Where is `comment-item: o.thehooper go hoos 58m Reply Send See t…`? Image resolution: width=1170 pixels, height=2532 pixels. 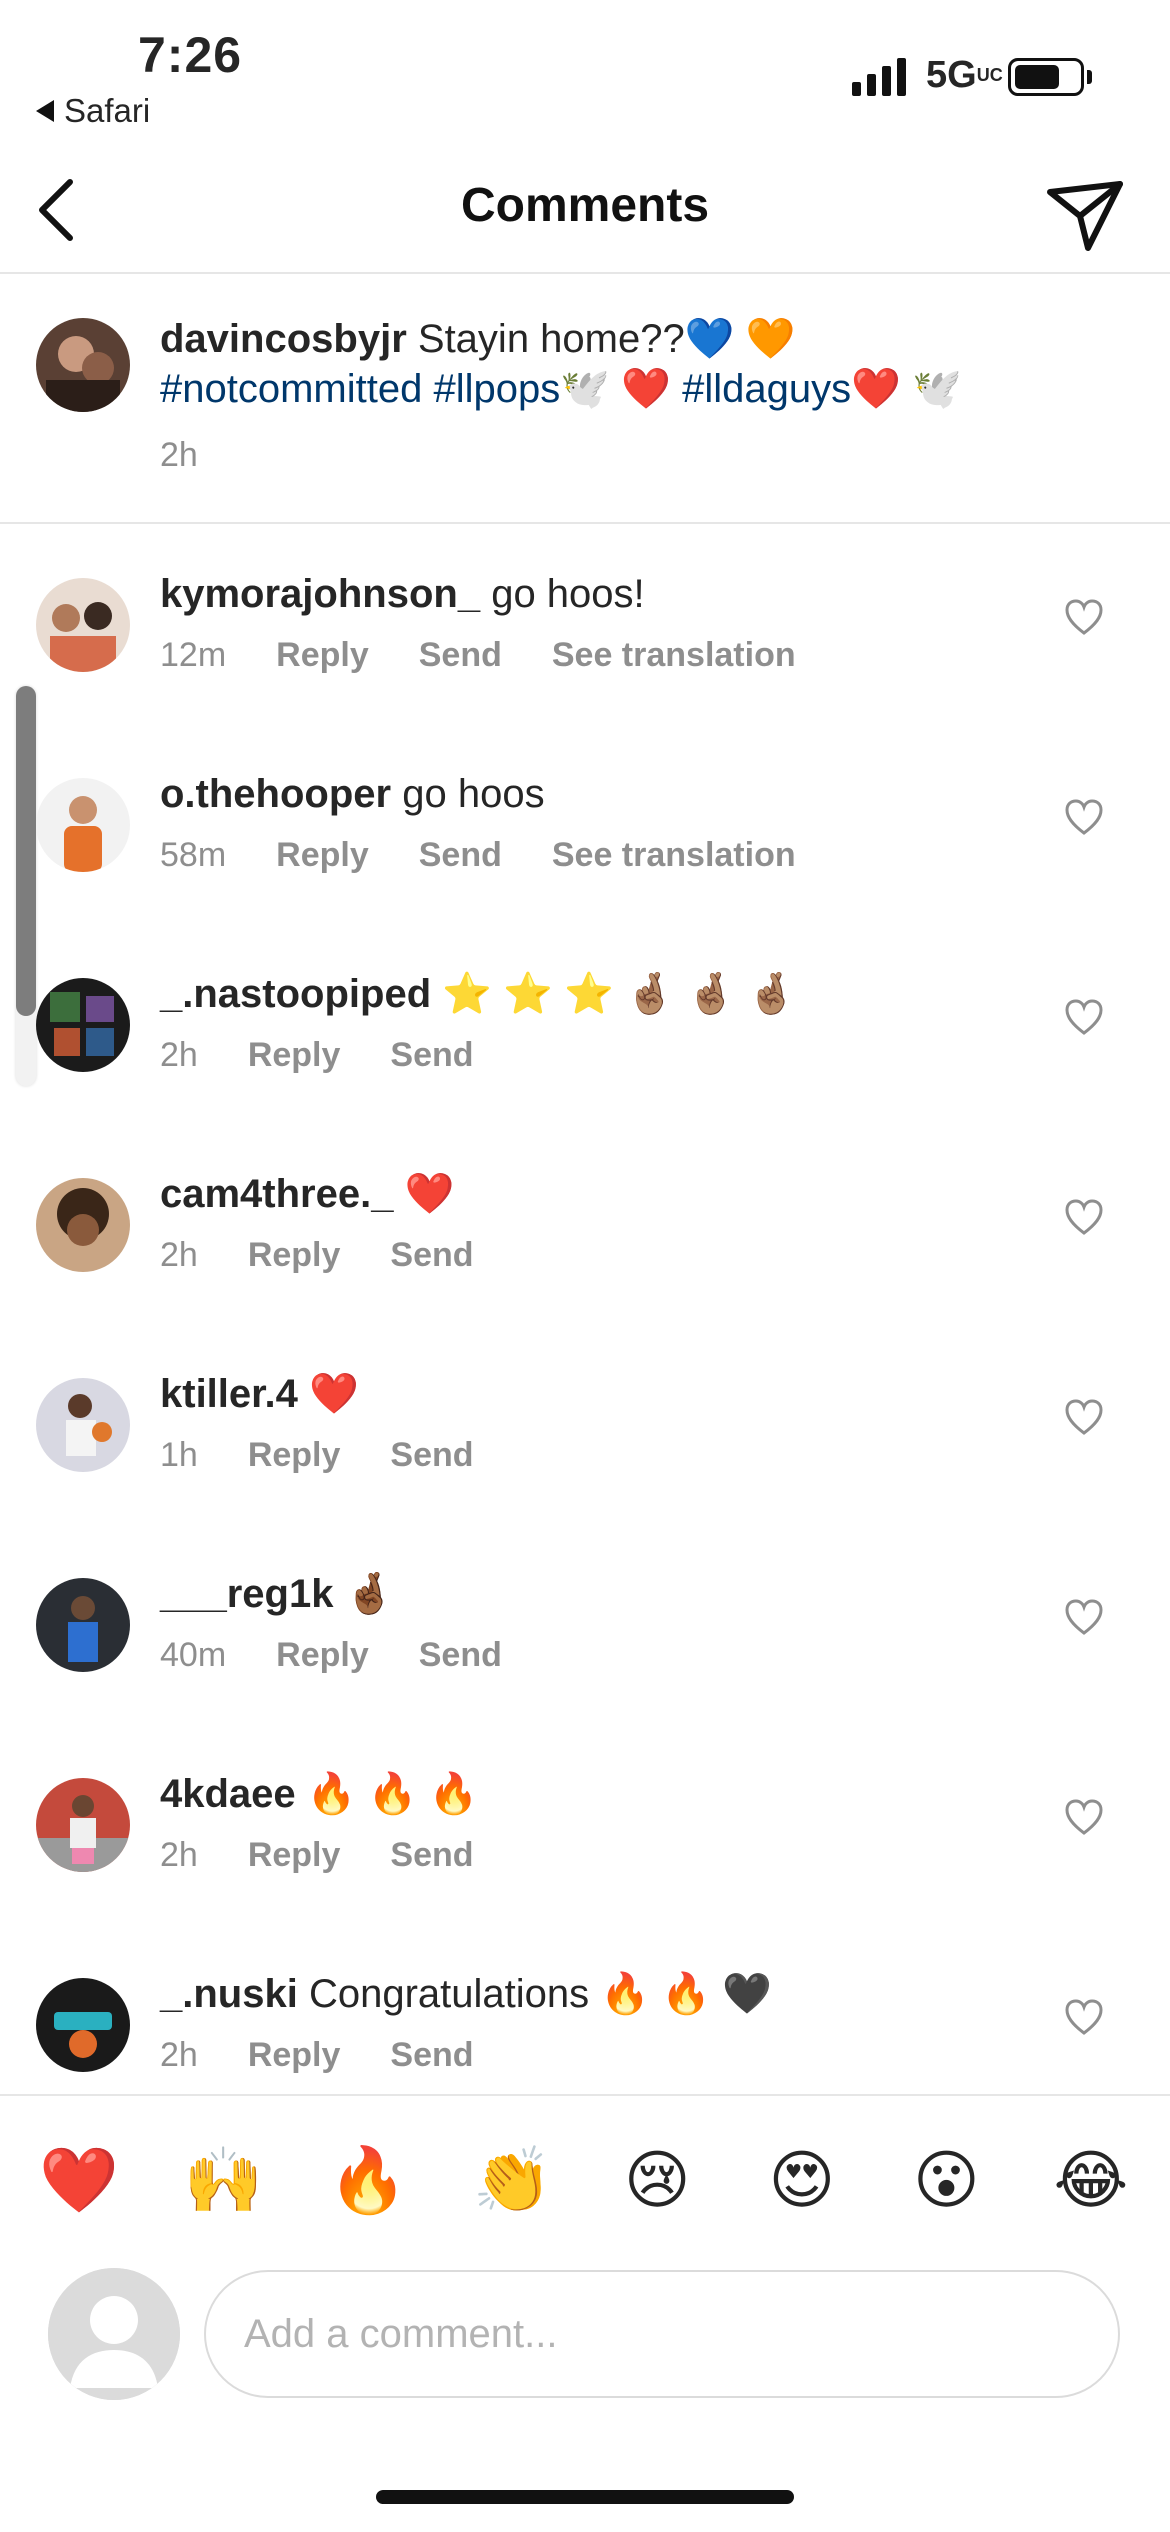 comment-item: o.thehooper go hoos 58m Reply Send See t… is located at coordinates (585, 852).